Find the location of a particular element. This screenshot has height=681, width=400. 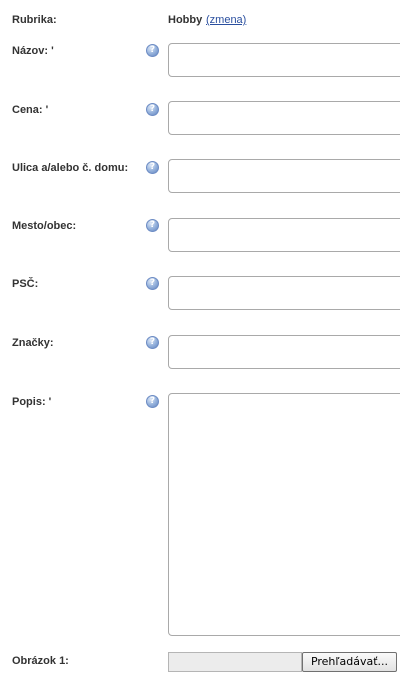

name-label: Názov: ' is located at coordinates (33, 51).